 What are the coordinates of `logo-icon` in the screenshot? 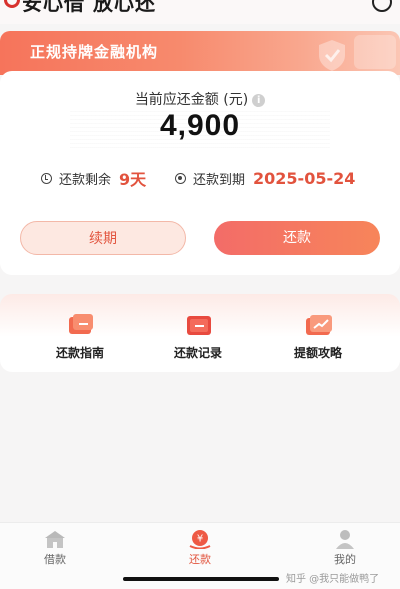 It's located at (12, 4).